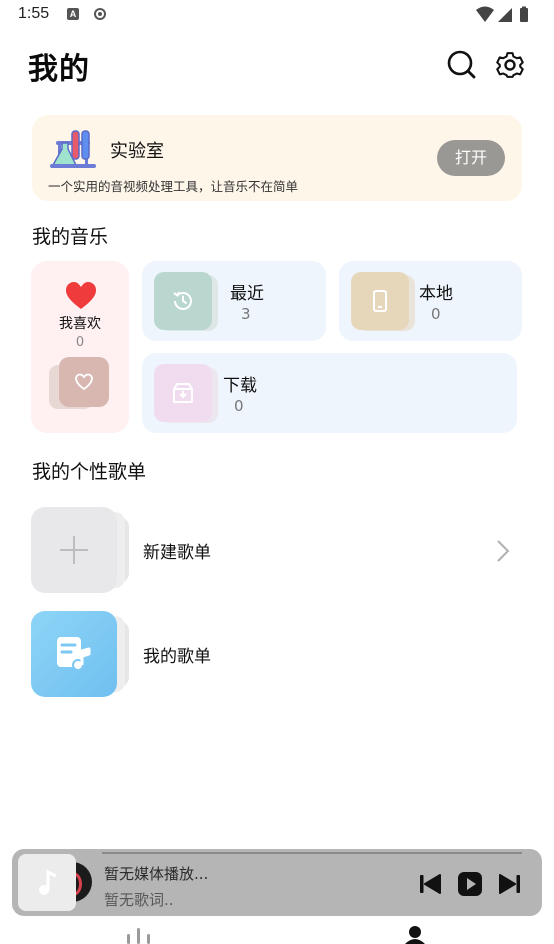 This screenshot has height=944, width=554. I want to click on local-count: 0, so click(436, 314).